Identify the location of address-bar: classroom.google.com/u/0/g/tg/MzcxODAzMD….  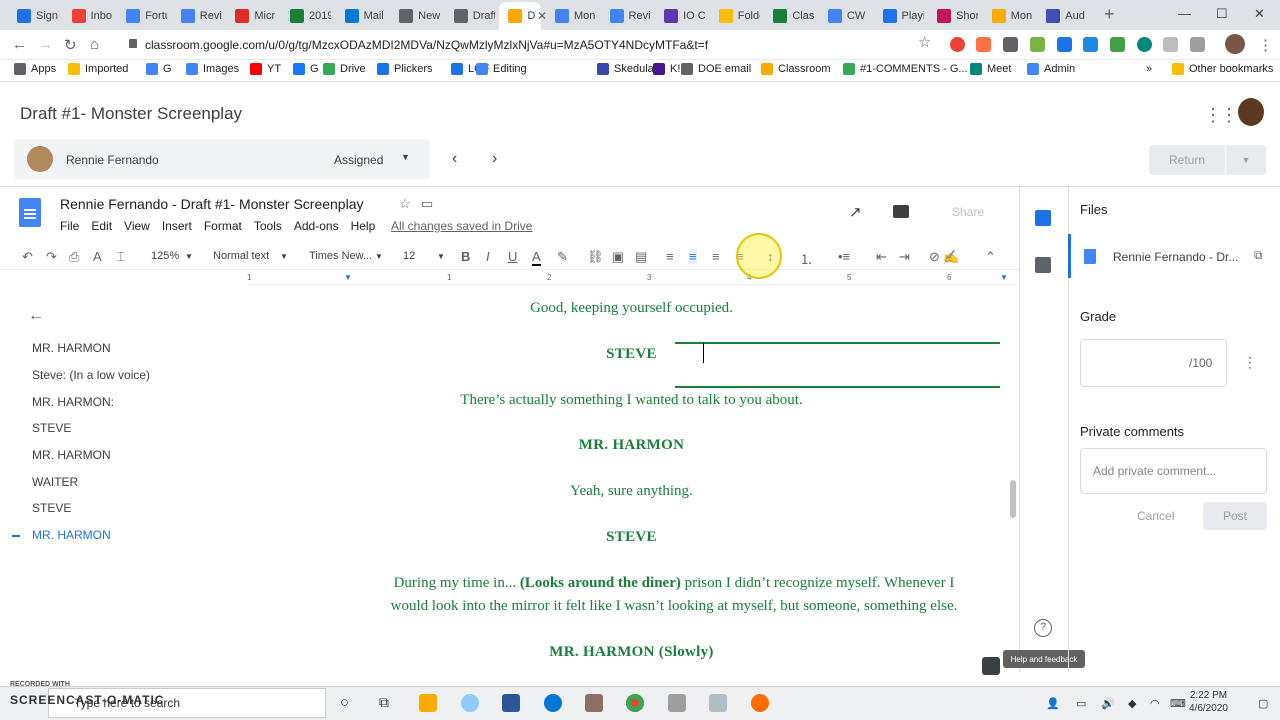
(528, 45).